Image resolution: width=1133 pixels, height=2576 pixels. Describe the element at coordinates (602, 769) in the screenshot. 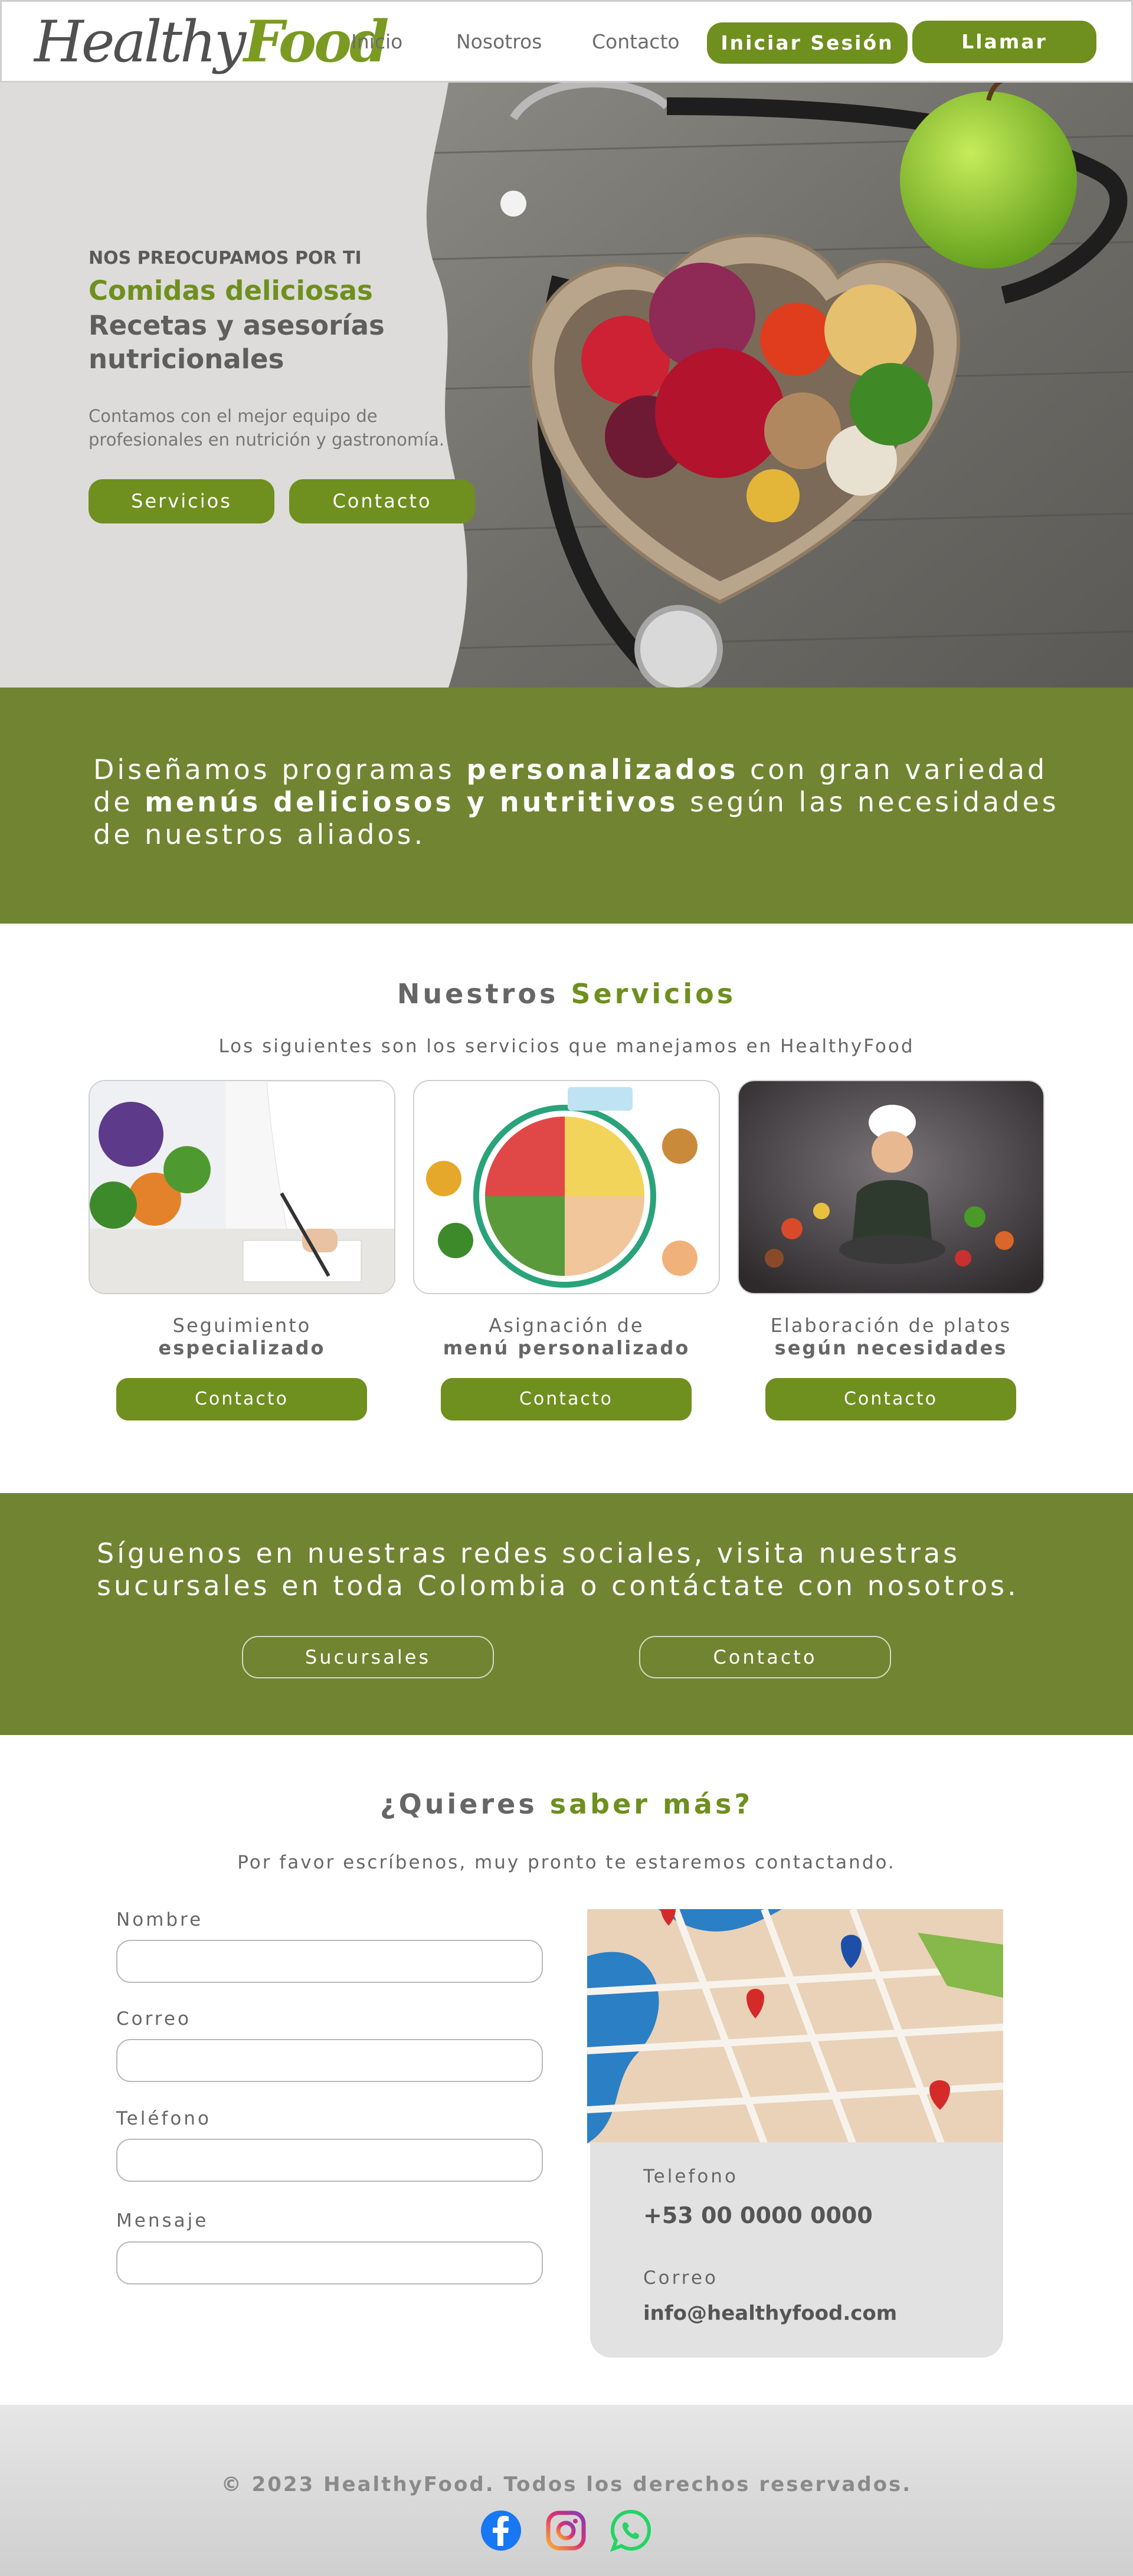

I see `banner-bold-personalizados: personalizados` at that location.